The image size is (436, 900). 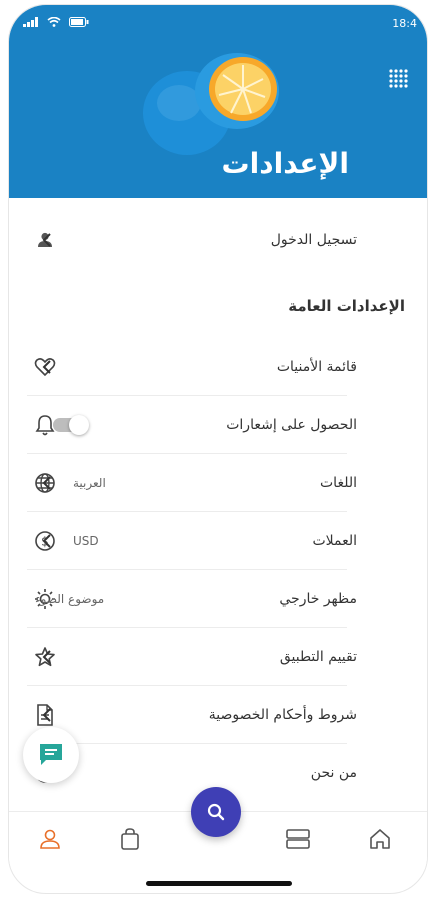 What do you see at coordinates (218, 657) in the screenshot?
I see `rate-app-row: تقييم التطبيق` at bounding box center [218, 657].